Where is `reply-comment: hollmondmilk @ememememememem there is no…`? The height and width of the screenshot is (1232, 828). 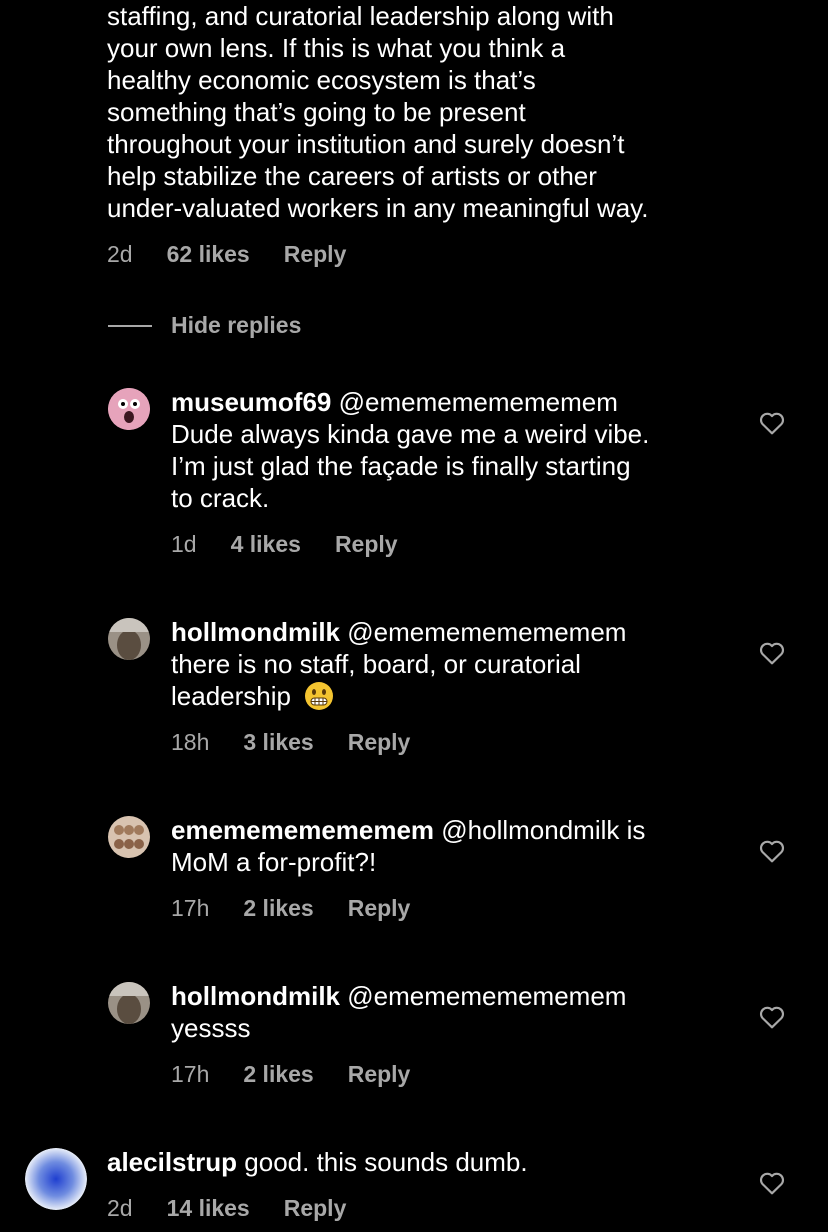
reply-comment: hollmondmilk @ememememememem there is no… is located at coordinates (398, 664).